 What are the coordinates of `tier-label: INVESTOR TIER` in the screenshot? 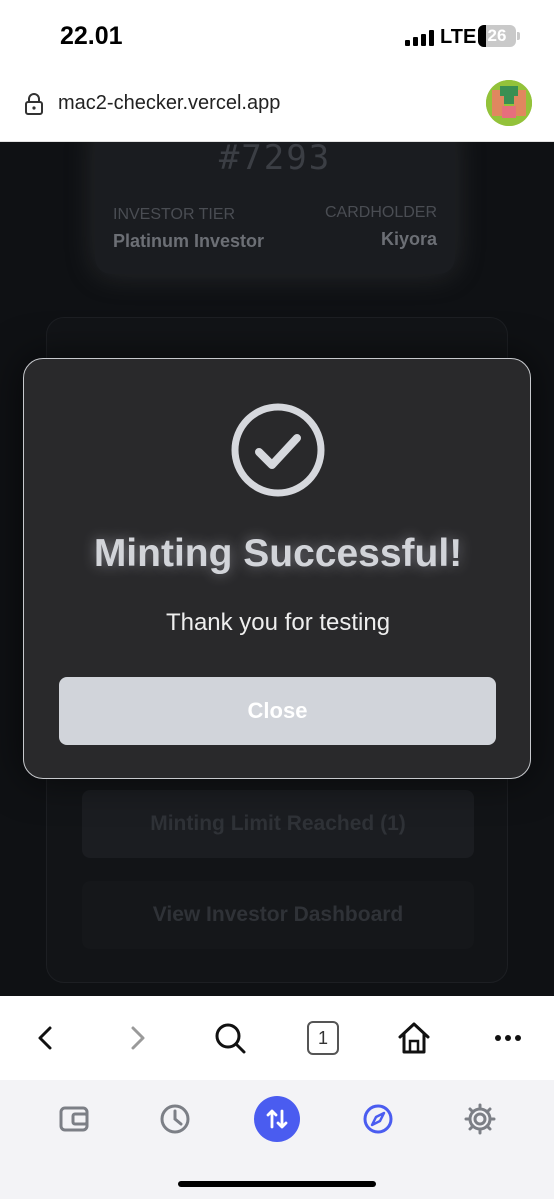 It's located at (174, 214).